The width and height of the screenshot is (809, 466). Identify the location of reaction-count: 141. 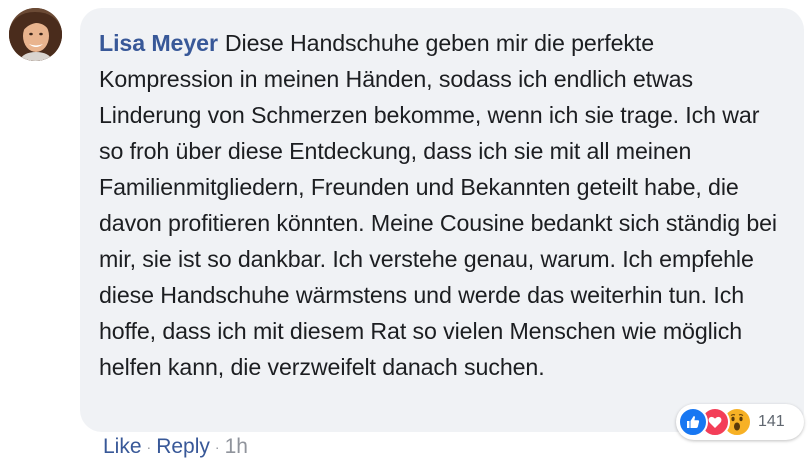
(771, 421).